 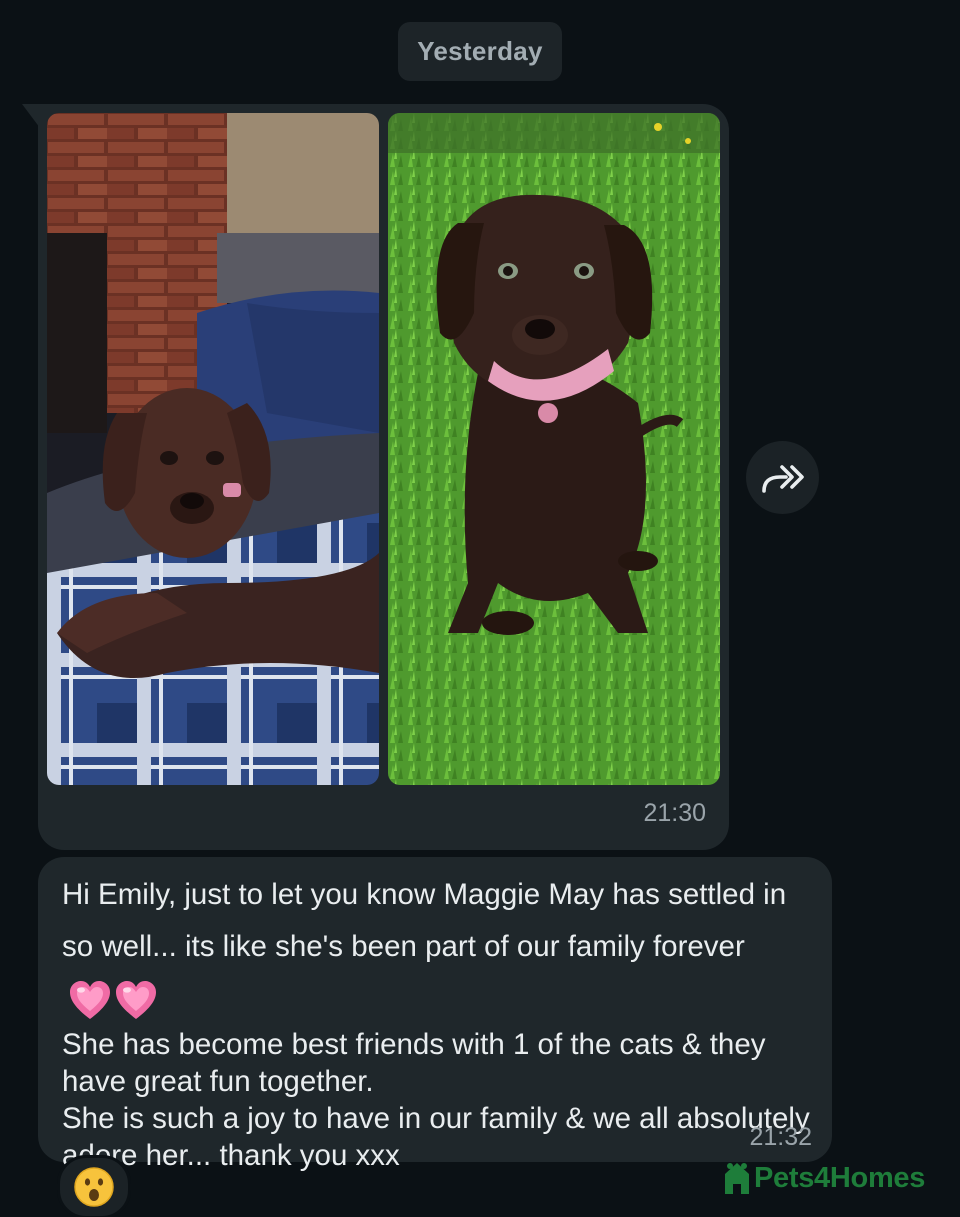 What do you see at coordinates (114, 1000) in the screenshot?
I see `hearts-emoji-group` at bounding box center [114, 1000].